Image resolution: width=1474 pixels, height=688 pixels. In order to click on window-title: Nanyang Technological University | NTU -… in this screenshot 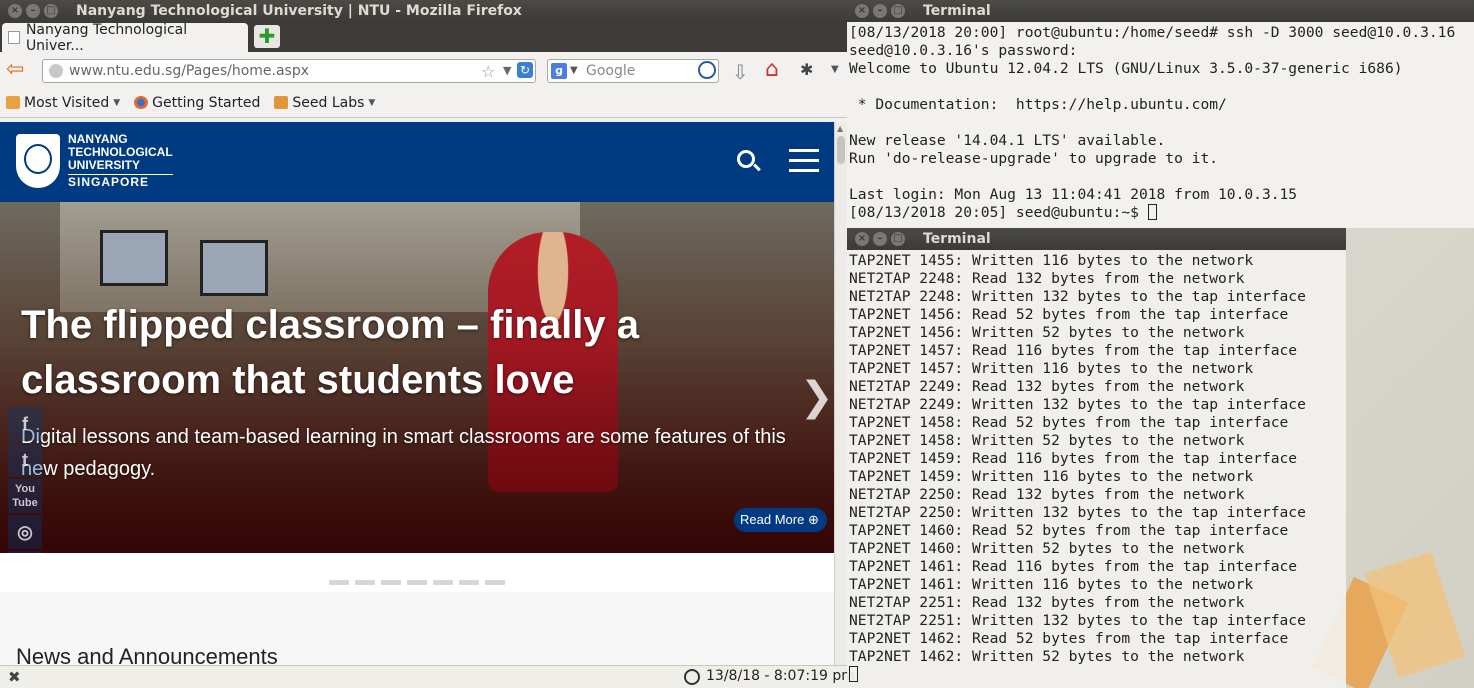, I will do `click(299, 11)`.